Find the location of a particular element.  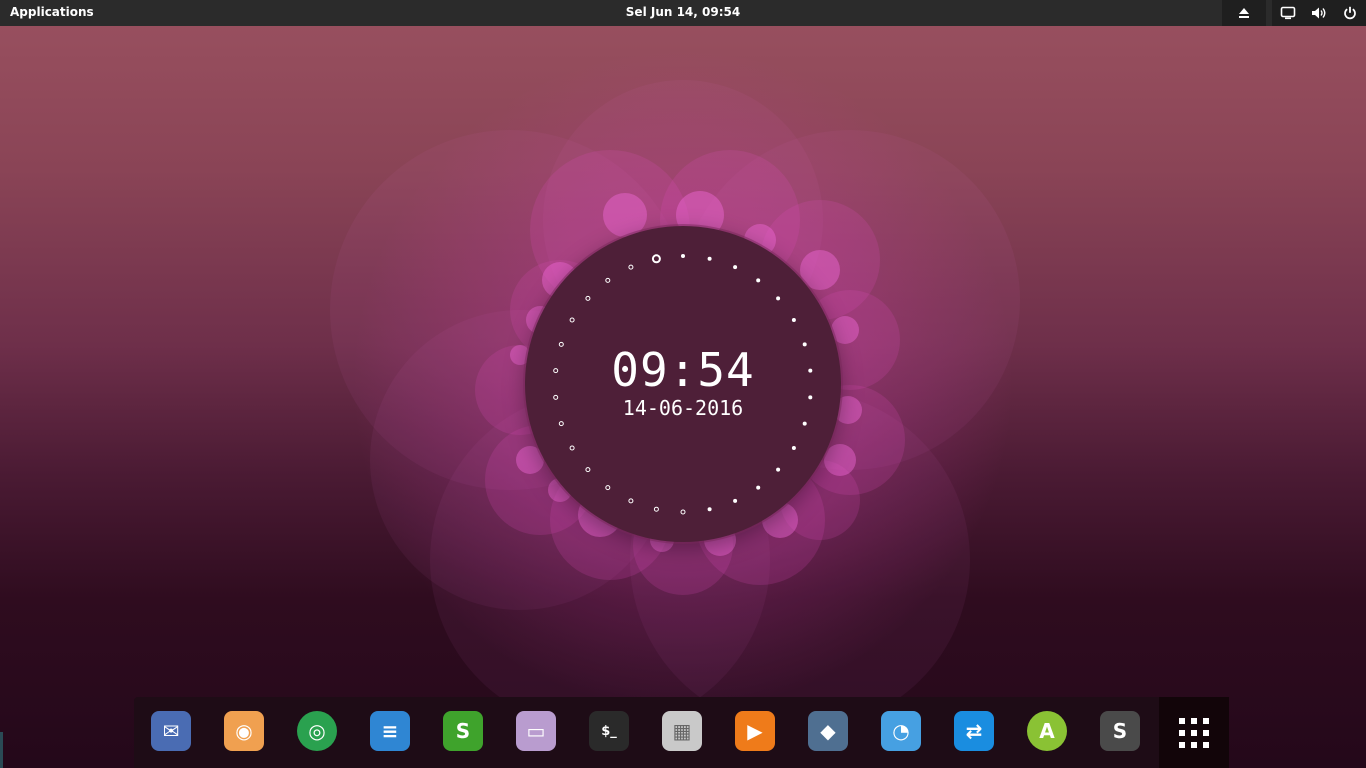

teamviewer-icon: ⇄ is located at coordinates (974, 731).